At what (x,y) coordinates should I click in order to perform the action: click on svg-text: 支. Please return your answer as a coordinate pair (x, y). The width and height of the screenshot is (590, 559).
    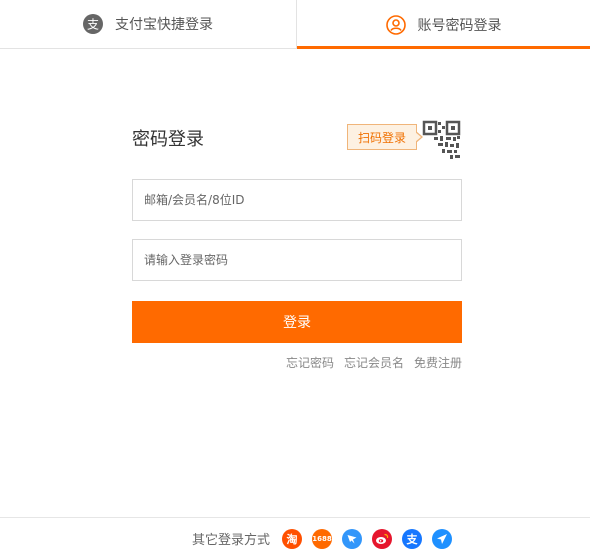
    Looking at the image, I should click on (93, 25).